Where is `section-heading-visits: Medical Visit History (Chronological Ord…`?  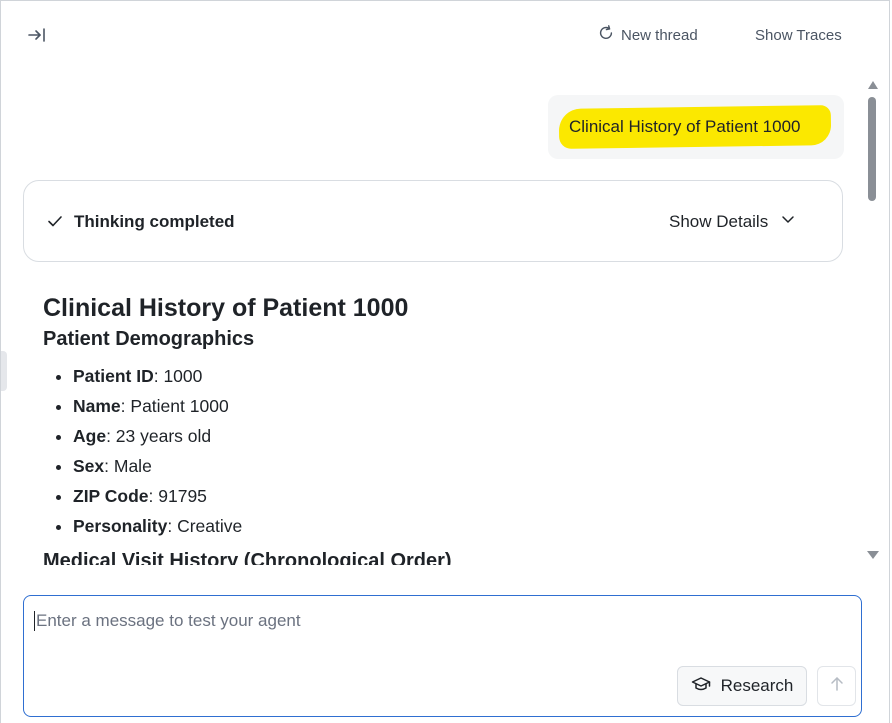
section-heading-visits: Medical Visit History (Chronological Ord… is located at coordinates (247, 557).